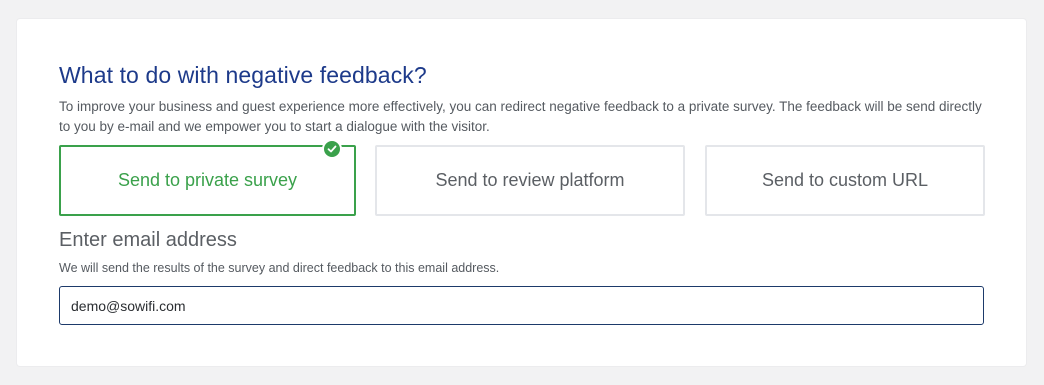  I want to click on check-circle-icon, so click(332, 149).